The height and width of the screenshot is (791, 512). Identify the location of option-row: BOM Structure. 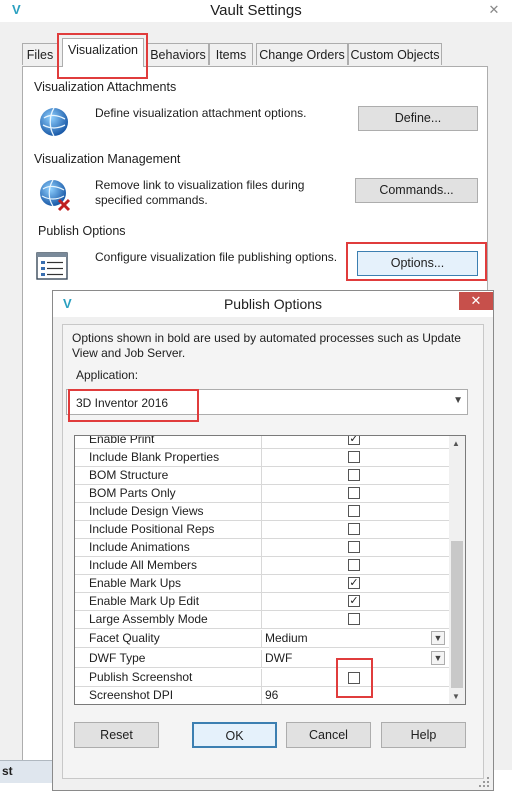
(262, 476).